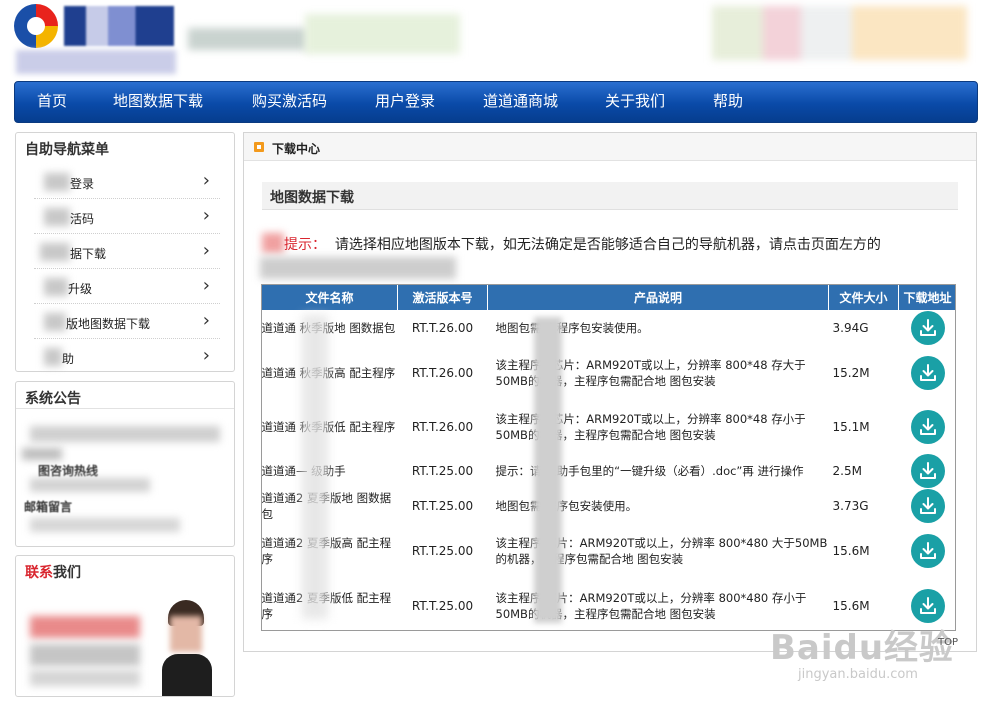  I want to click on cell-size: 15.1M, so click(863, 427).